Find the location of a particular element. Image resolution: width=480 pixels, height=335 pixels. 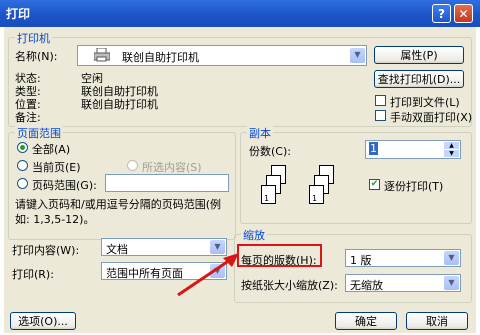

properties-button: 属性(P) is located at coordinates (419, 55).